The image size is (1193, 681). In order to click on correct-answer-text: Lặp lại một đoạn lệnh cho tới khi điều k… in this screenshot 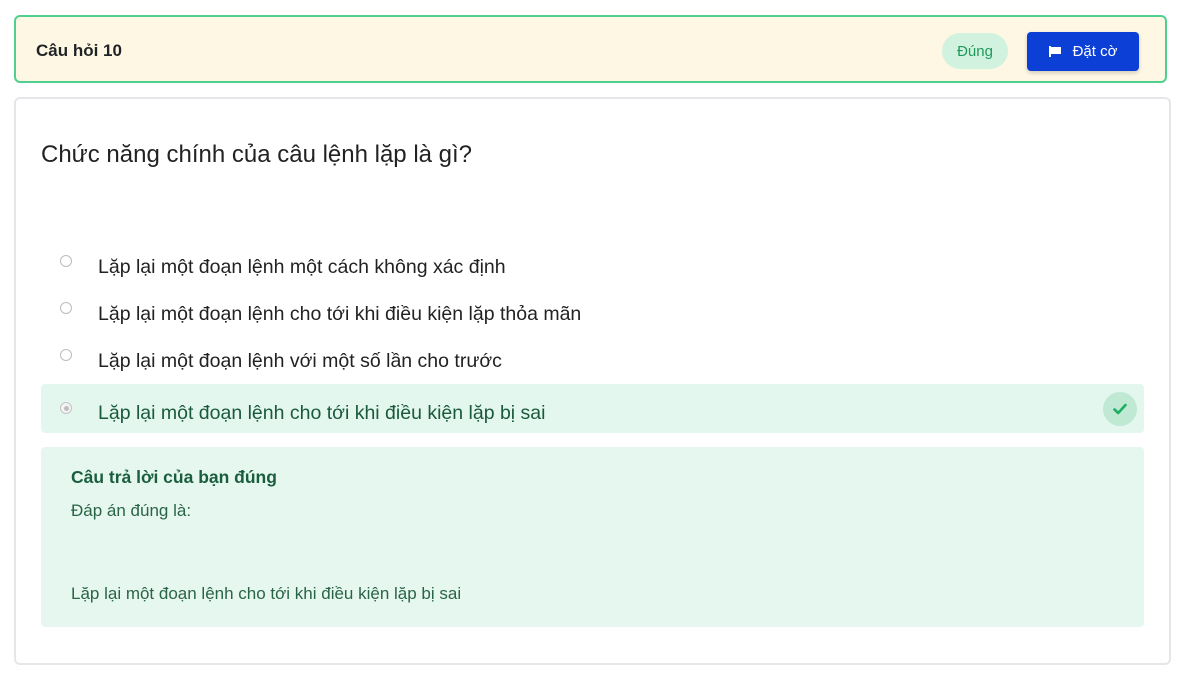, I will do `click(266, 593)`.